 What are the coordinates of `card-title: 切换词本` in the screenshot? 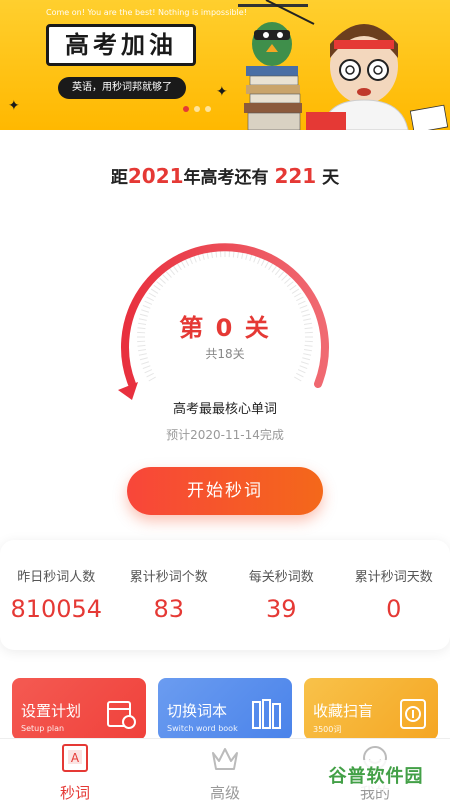 It's located at (197, 711).